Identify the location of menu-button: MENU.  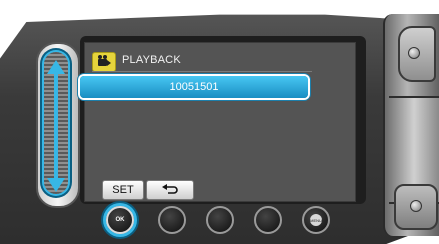
(316, 220).